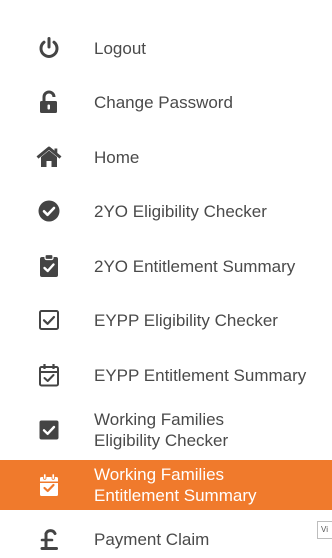 The height and width of the screenshot is (558, 332). I want to click on check-circle-icon, so click(49, 211).